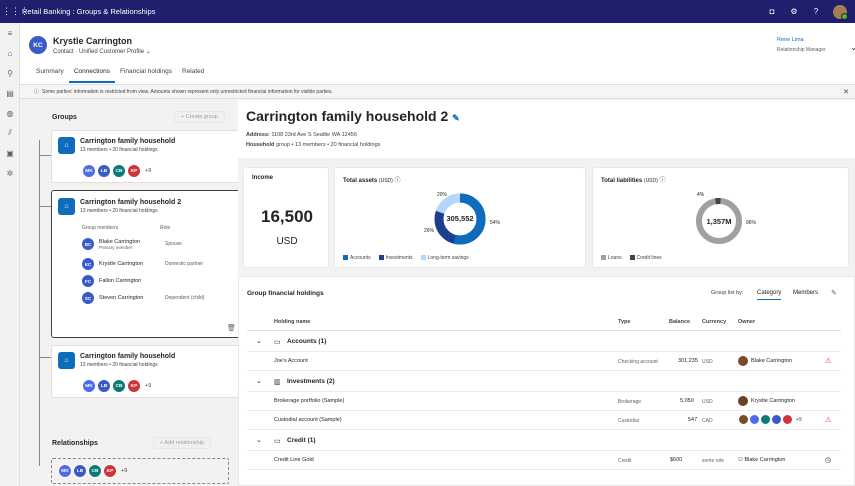 The width and height of the screenshot is (855, 486). What do you see at coordinates (263, 178) in the screenshot?
I see `income-label: Income` at bounding box center [263, 178].